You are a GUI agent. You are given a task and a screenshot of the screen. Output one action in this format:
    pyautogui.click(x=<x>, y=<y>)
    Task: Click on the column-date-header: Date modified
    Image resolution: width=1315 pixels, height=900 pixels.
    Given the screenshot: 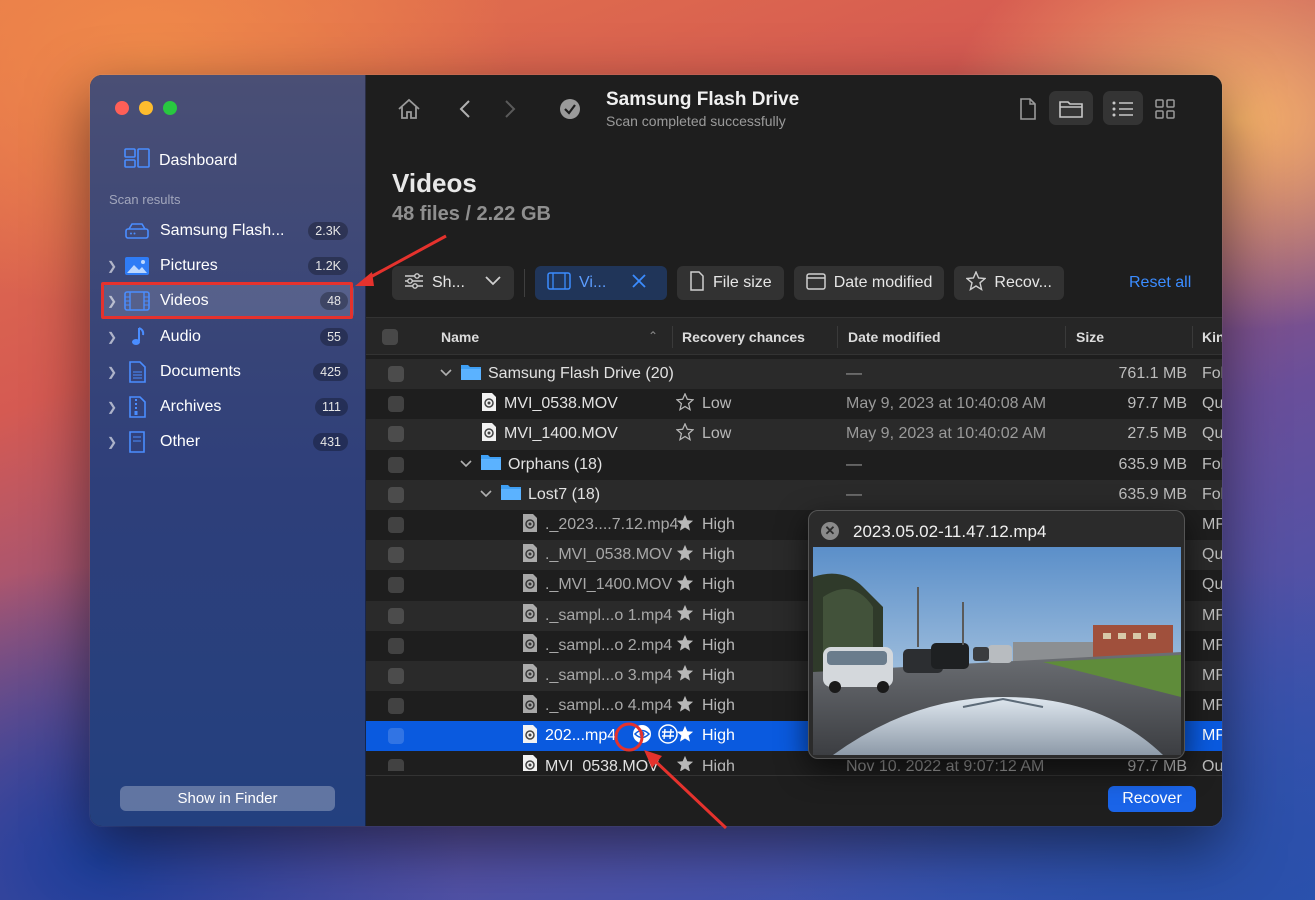 What is the action you would take?
    pyautogui.click(x=894, y=337)
    